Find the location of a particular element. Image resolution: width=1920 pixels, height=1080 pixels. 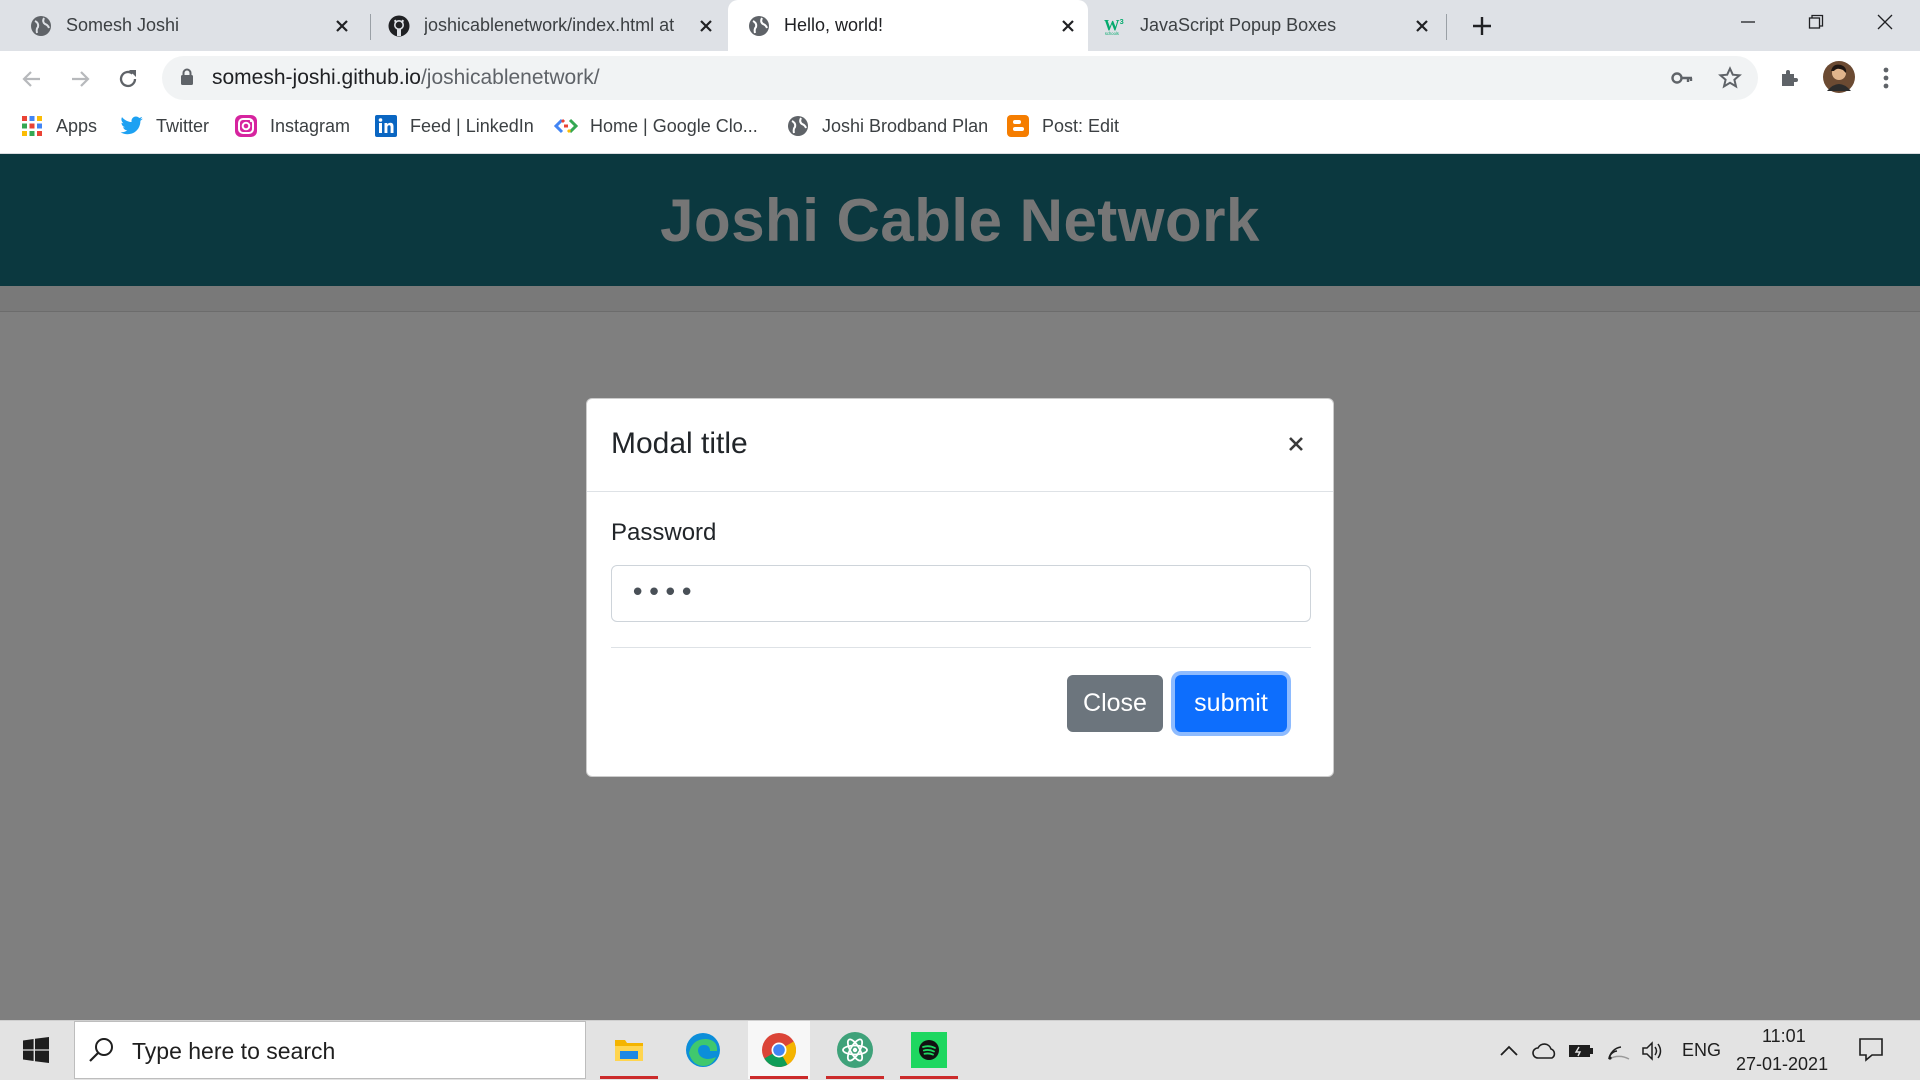

tab-title: joshicablenetwork/index.html at is located at coordinates (549, 25).